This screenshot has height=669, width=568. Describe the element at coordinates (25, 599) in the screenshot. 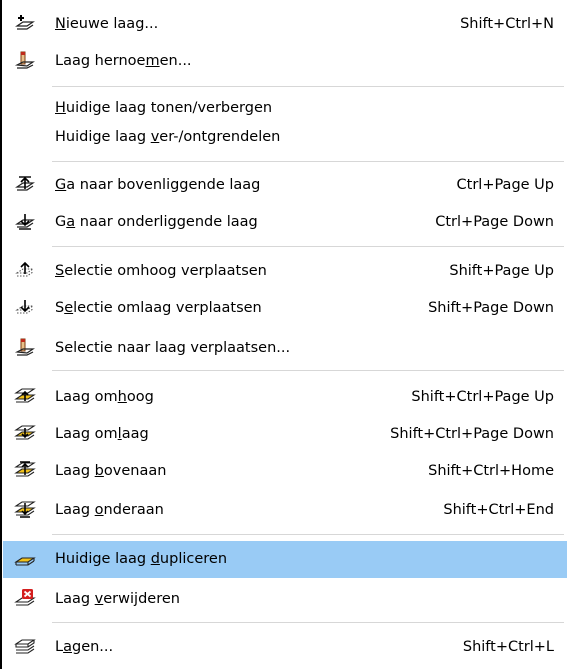

I see `delete-layer-icon` at that location.